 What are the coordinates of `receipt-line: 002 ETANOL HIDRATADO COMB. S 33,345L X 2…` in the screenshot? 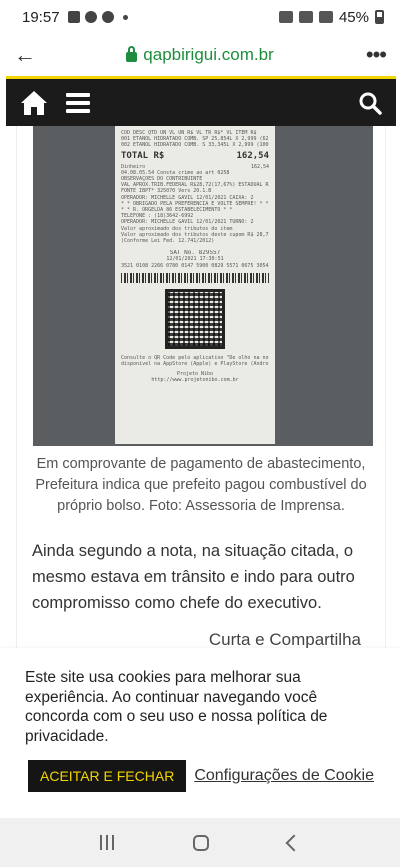 It's located at (195, 145).